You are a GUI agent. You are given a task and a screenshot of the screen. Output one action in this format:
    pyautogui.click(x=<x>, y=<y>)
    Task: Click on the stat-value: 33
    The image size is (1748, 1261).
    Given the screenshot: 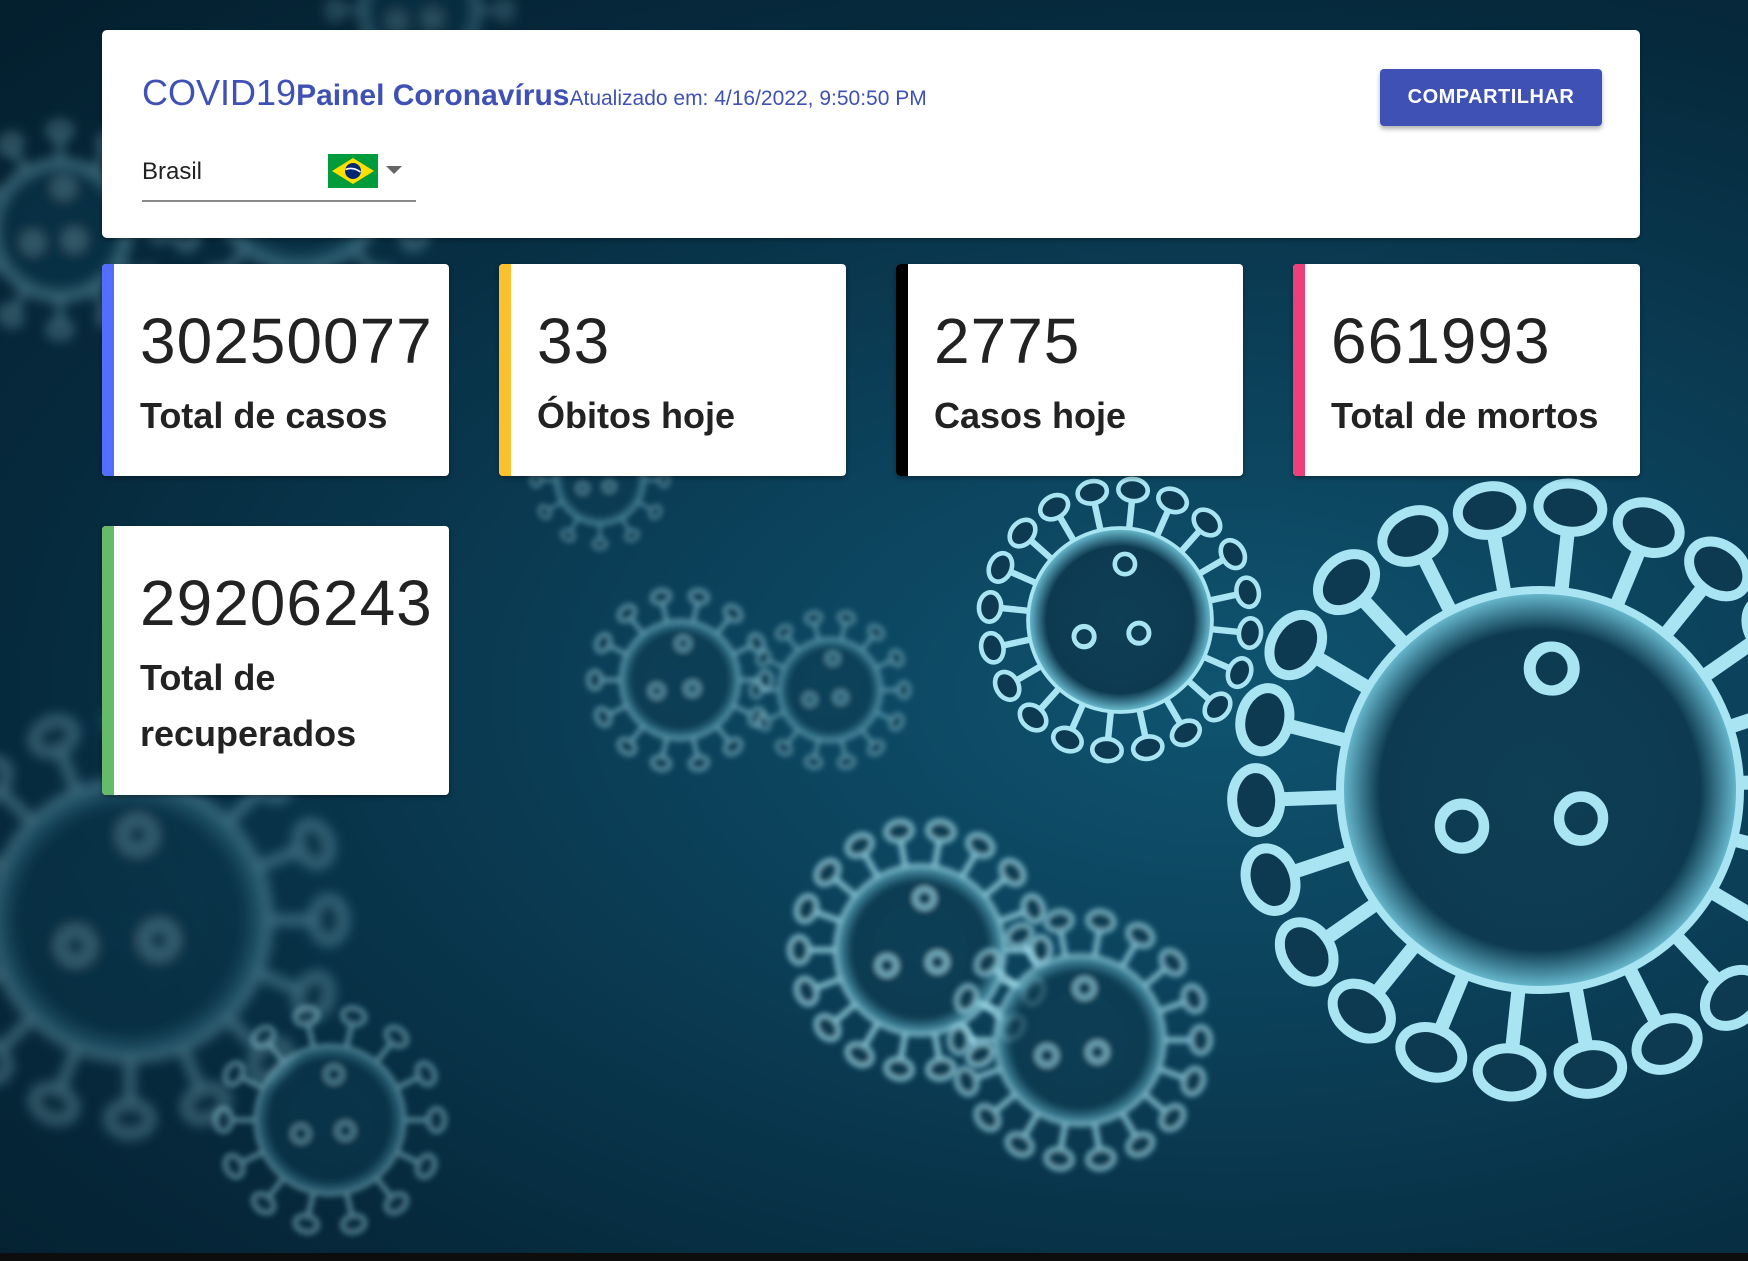 What is the action you would take?
    pyautogui.click(x=574, y=341)
    